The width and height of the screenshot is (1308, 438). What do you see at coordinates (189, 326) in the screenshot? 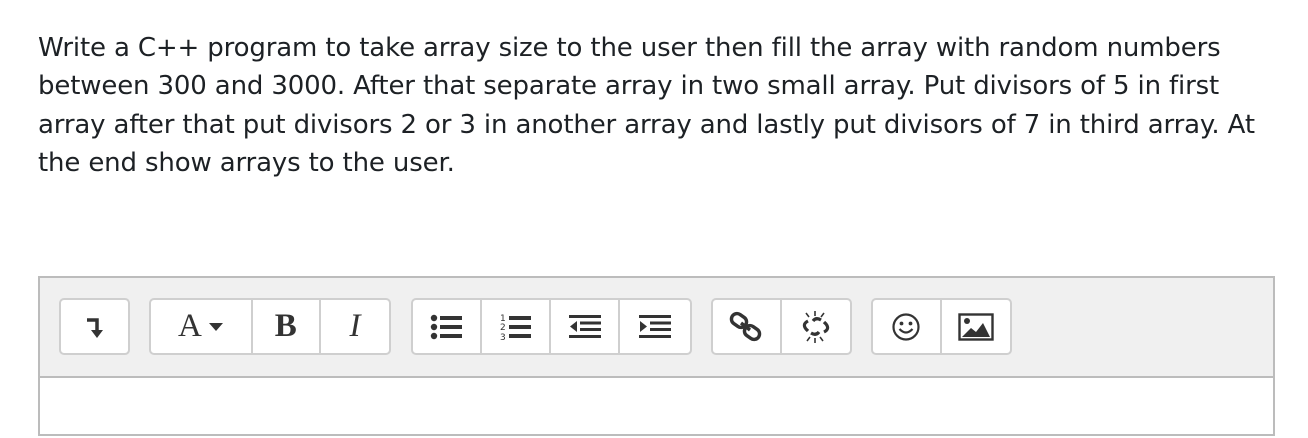
I see `font-style-icon: A` at bounding box center [189, 326].